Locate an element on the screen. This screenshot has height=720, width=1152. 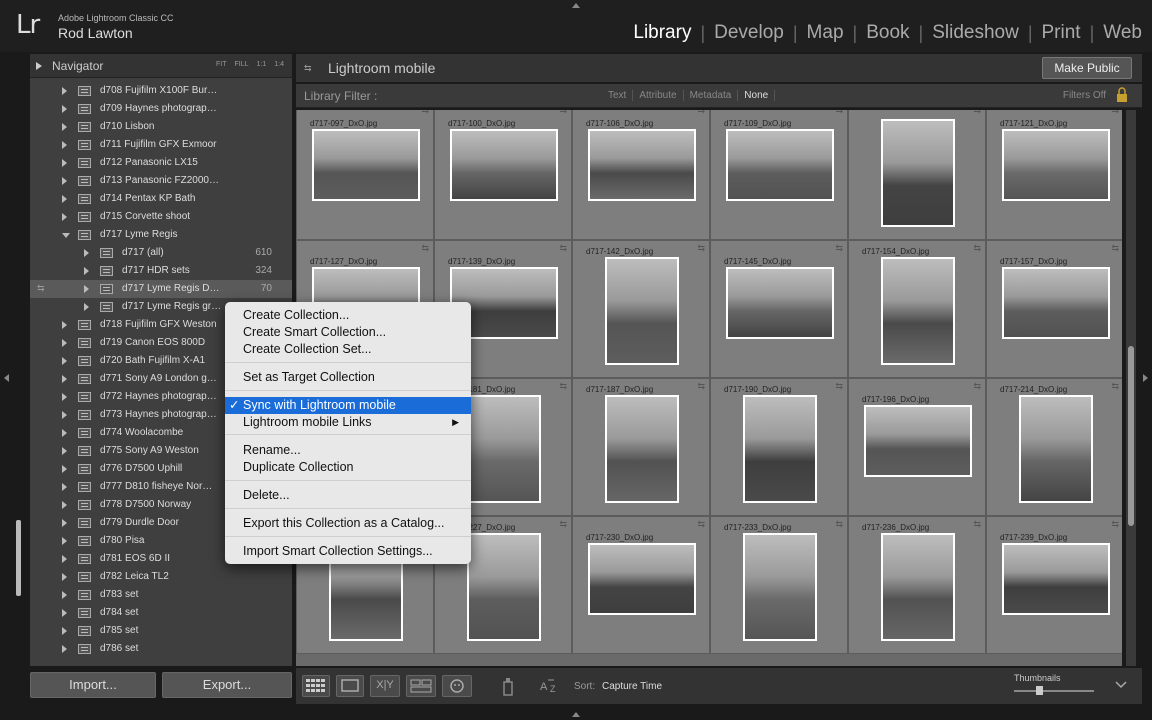
thumbnail-cell: d717-157_DxO.jpg ⇆ is located at coordinates (1054, 309).